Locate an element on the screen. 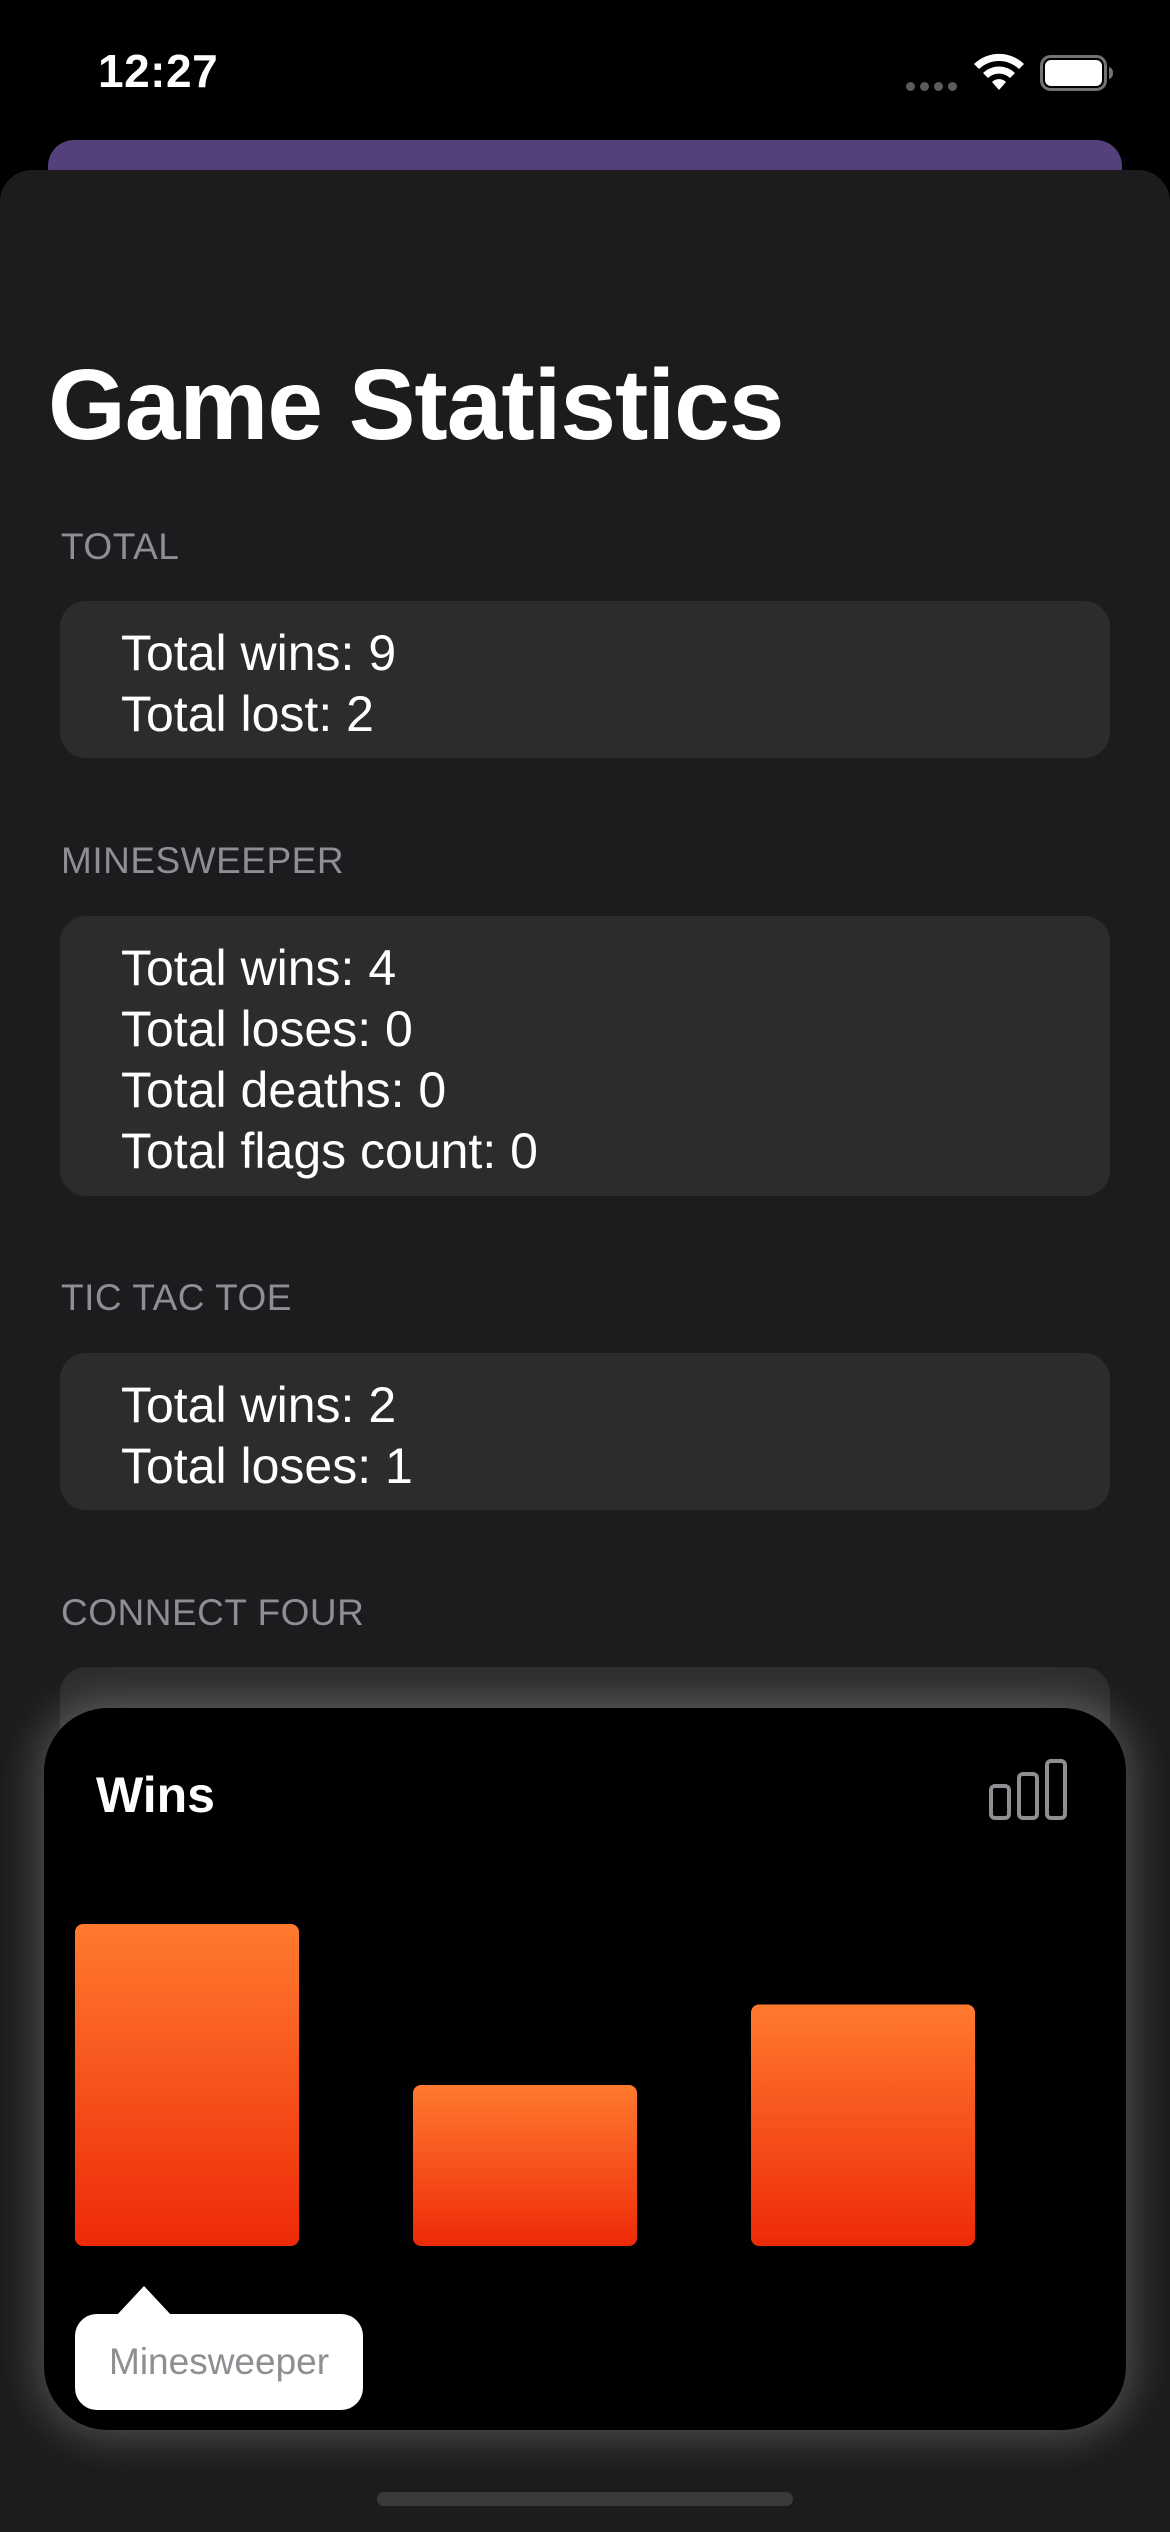 The height and width of the screenshot is (2532, 1170). status-bar: 12:27 is located at coordinates (585, 75).